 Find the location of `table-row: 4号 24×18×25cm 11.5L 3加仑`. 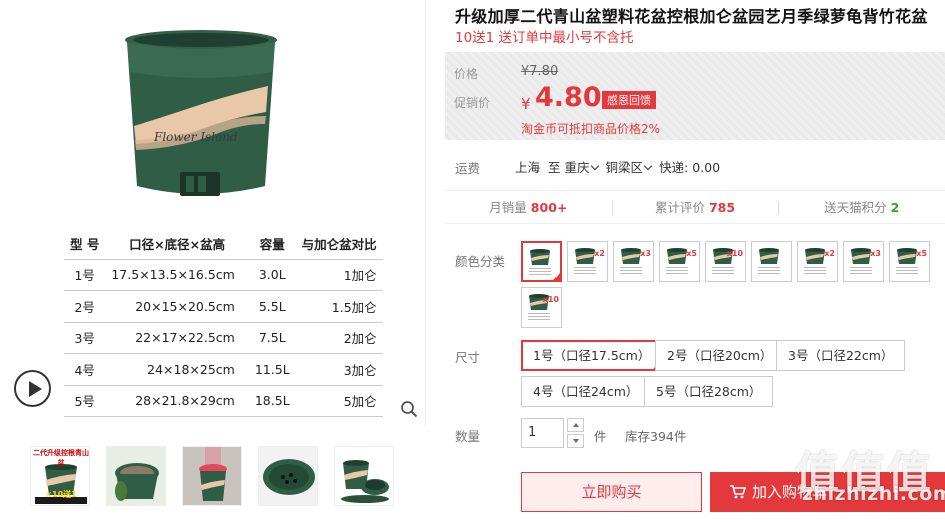

table-row: 4号 24×18×25cm 11.5L 3加仑 is located at coordinates (223, 369).